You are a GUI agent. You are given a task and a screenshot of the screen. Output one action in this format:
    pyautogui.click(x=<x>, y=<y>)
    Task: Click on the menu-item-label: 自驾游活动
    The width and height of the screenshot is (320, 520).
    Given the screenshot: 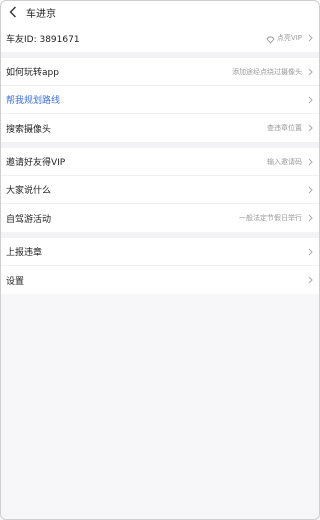 What is the action you would take?
    pyautogui.click(x=29, y=219)
    